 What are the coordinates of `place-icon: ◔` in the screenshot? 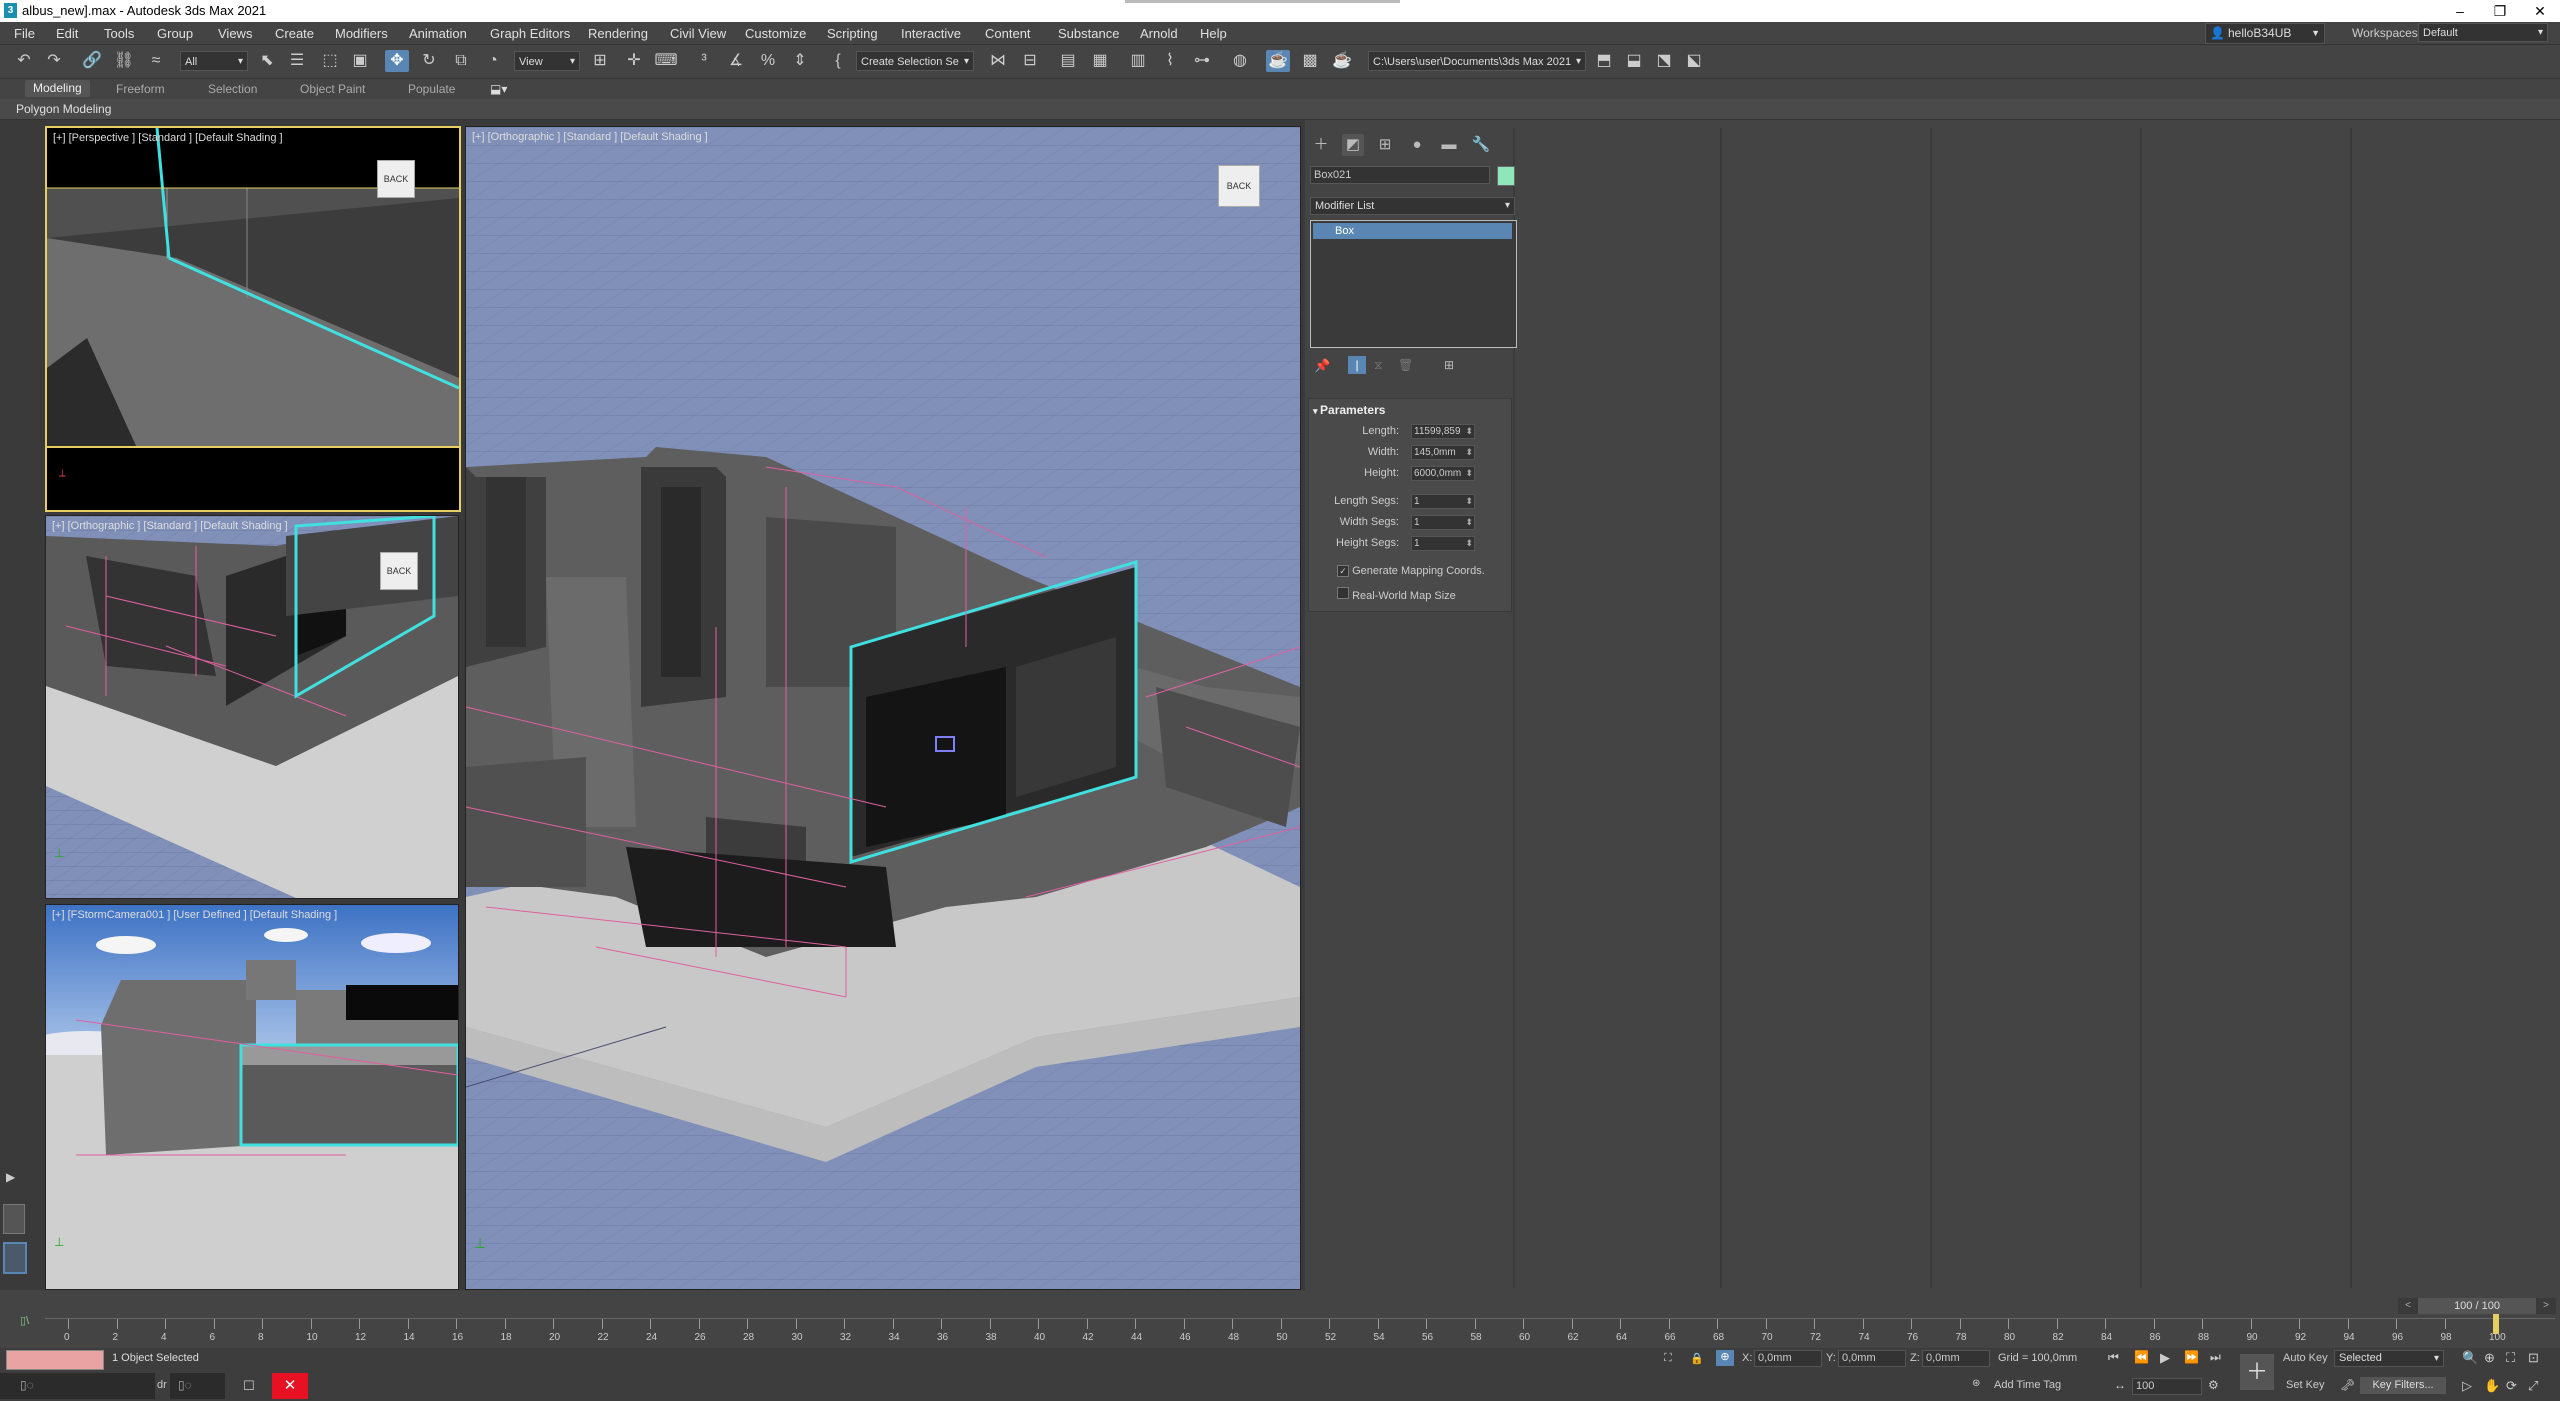 It's located at (493, 61).